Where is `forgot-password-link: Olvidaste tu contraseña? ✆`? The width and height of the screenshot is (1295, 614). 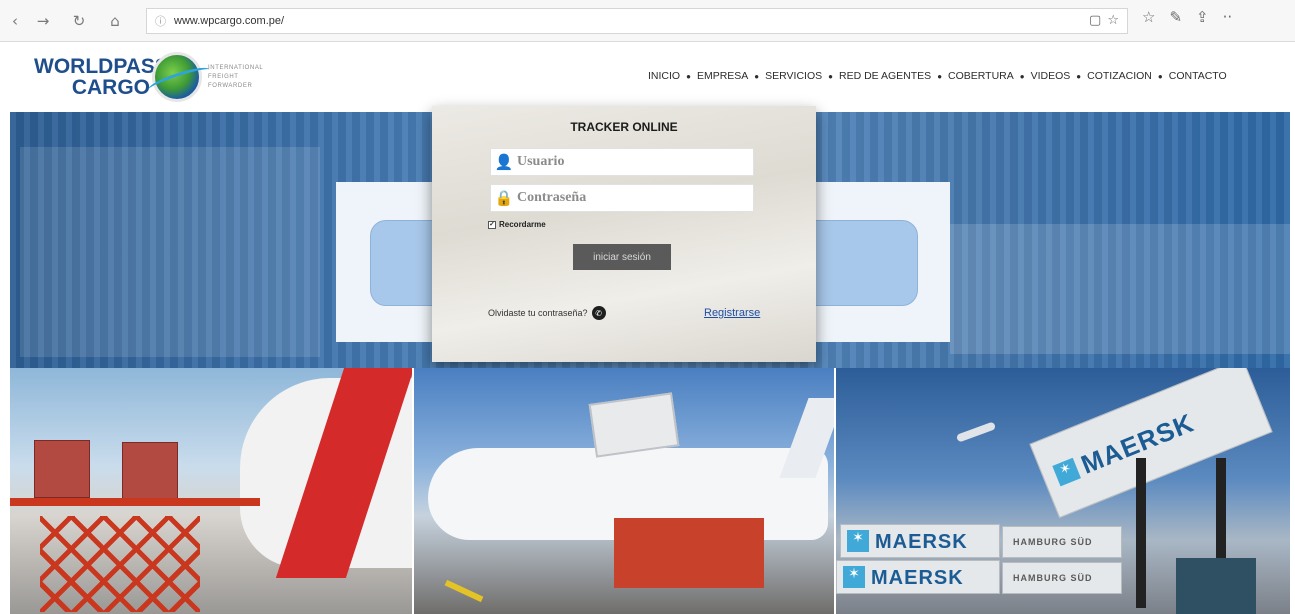
forgot-password-link: Olvidaste tu contraseña? ✆ is located at coordinates (547, 313).